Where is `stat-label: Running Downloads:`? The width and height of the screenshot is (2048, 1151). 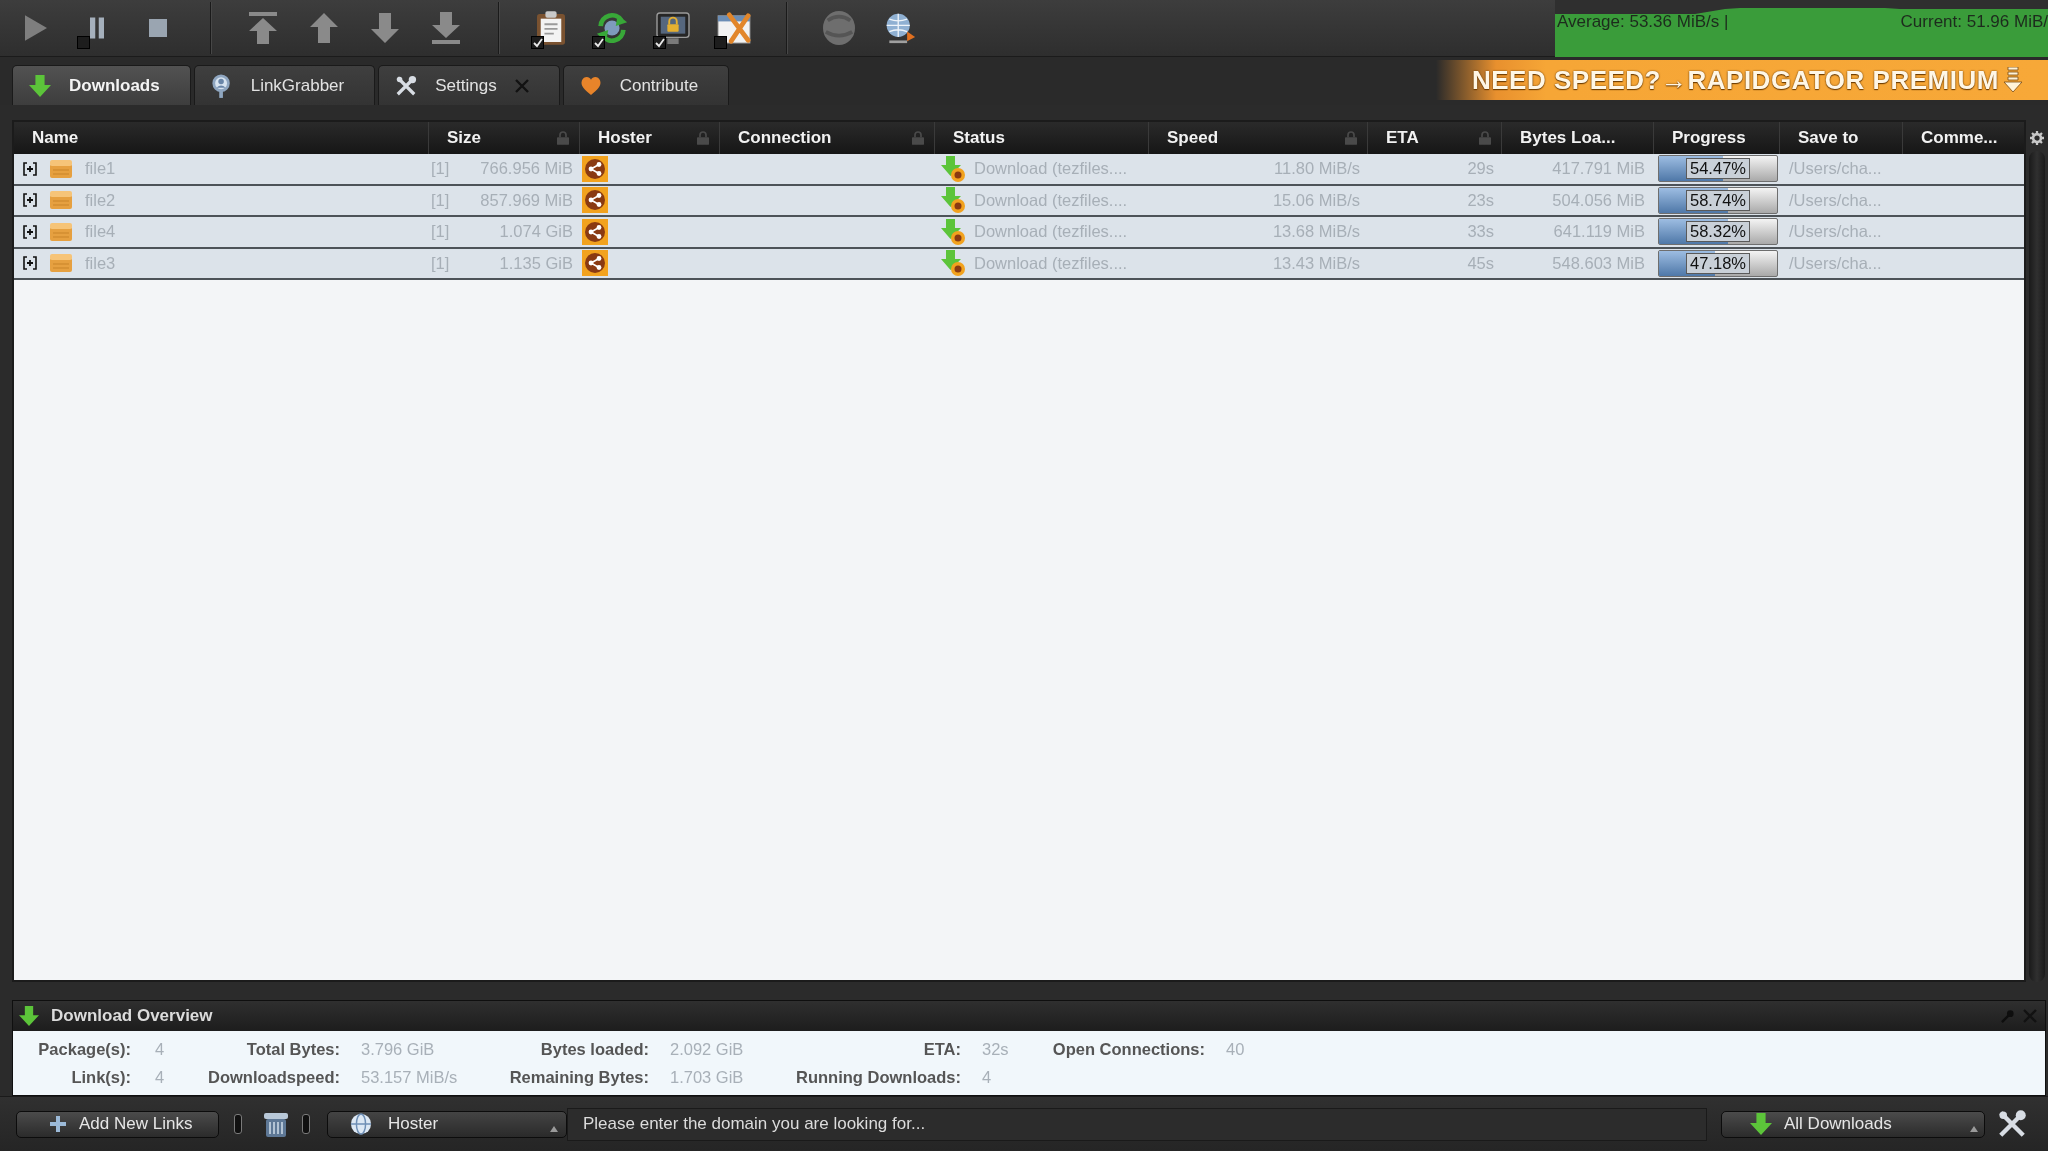
stat-label: Running Downloads: is located at coordinates (878, 1077).